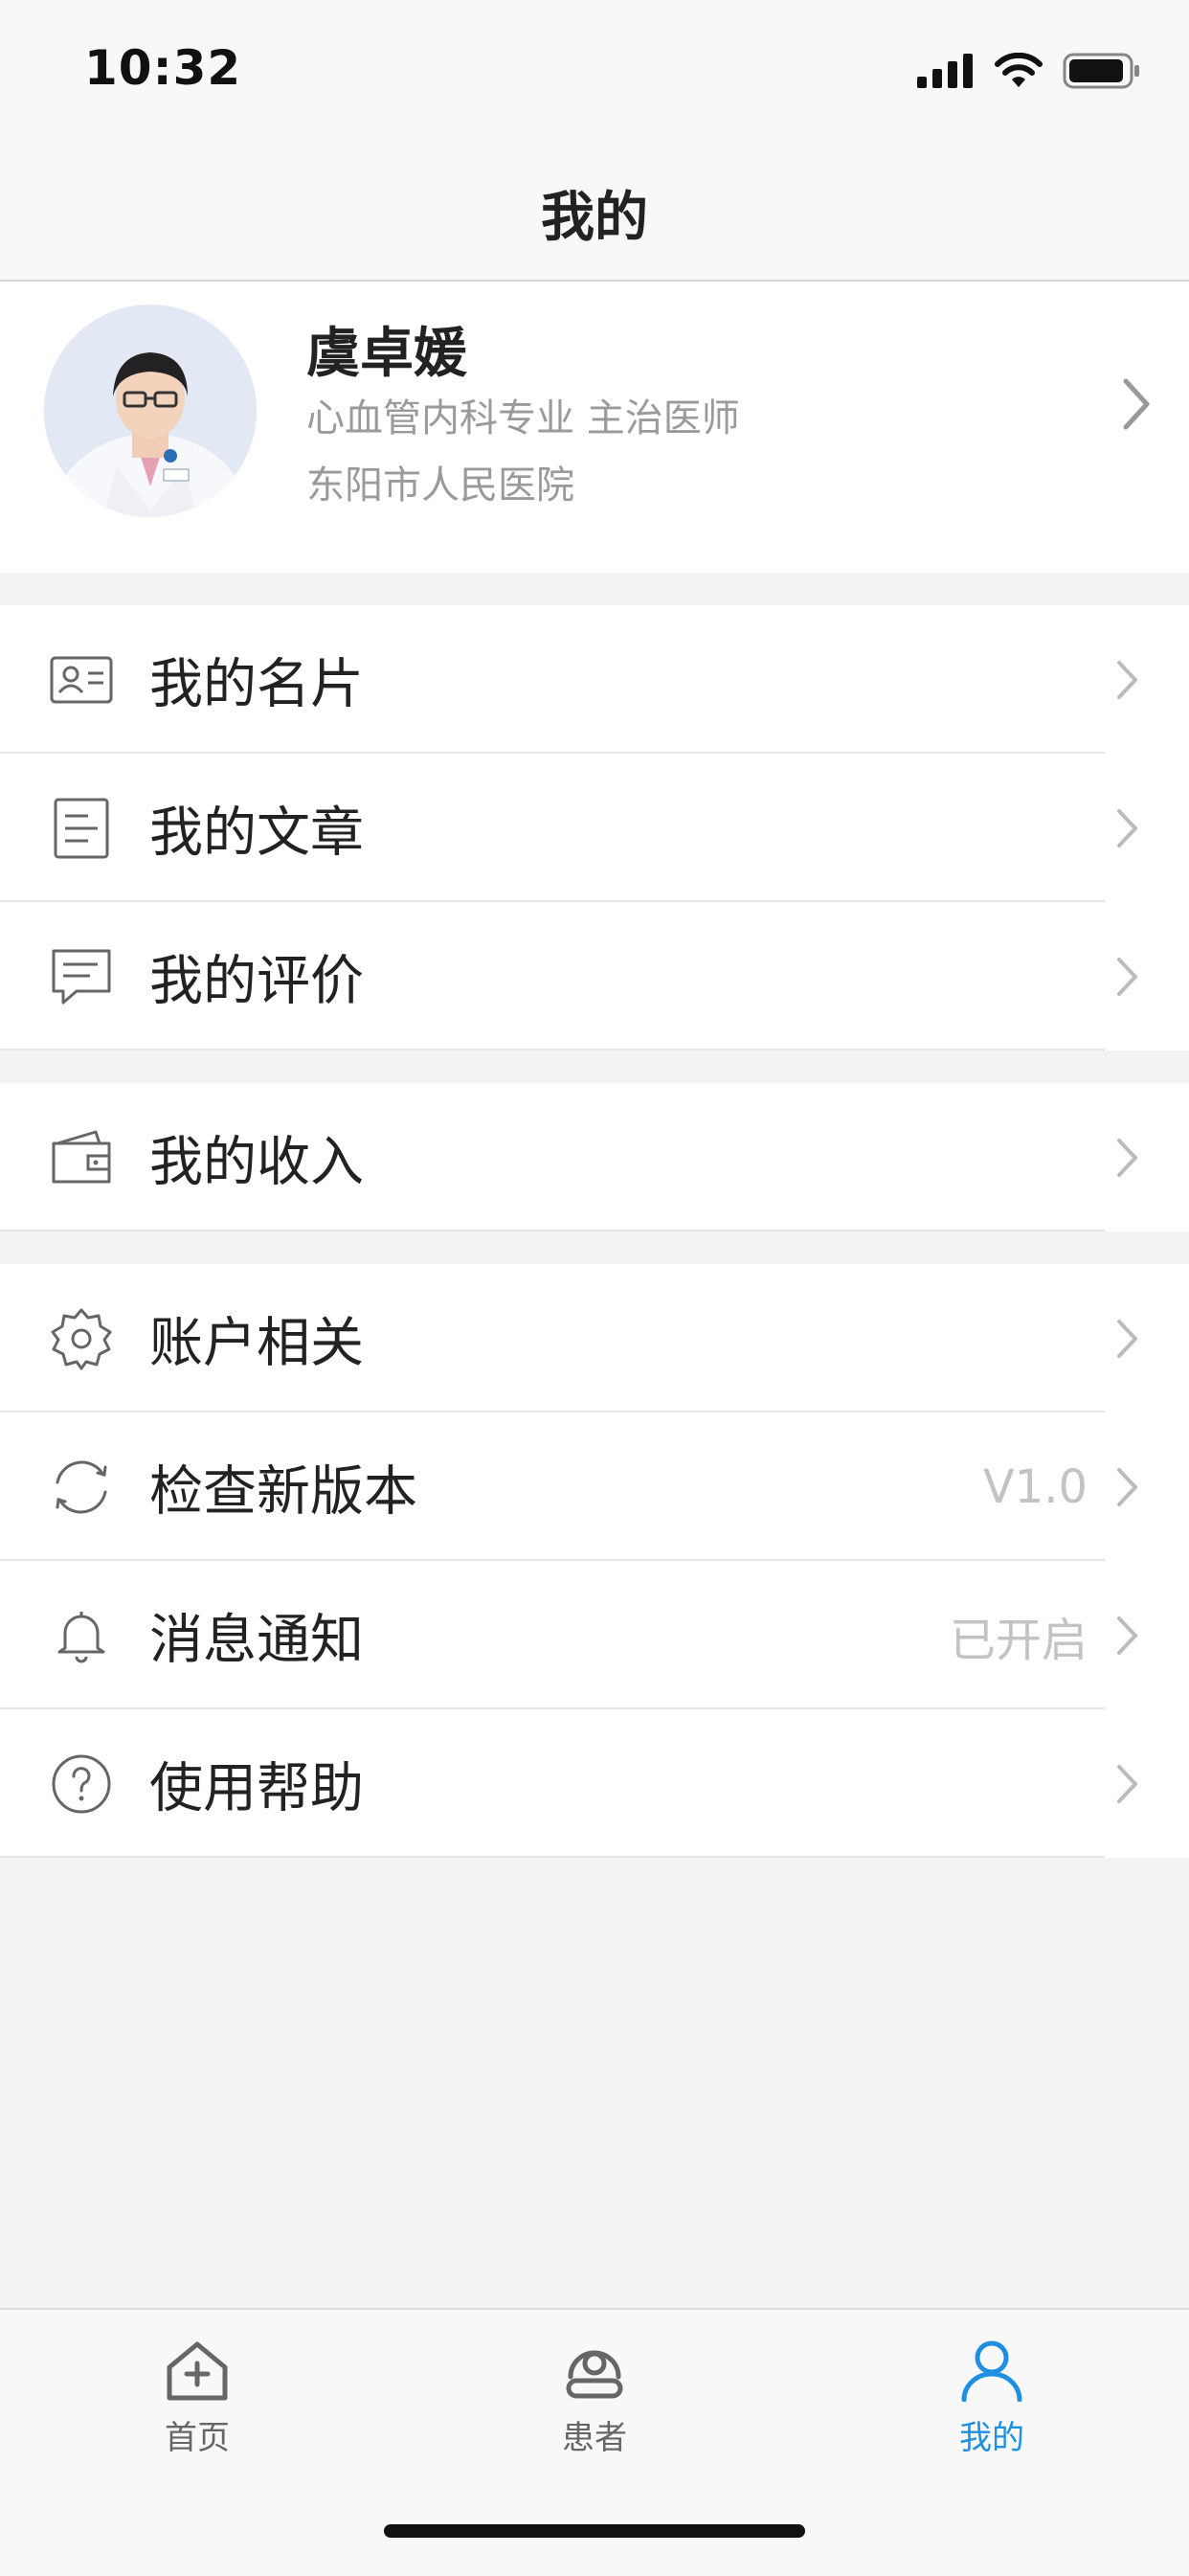 The width and height of the screenshot is (1189, 2576). What do you see at coordinates (386, 354) in the screenshot?
I see `doctor-name: 虞卓媛` at bounding box center [386, 354].